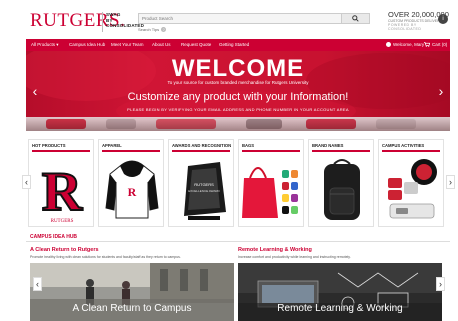 This screenshot has width=458, height=321. What do you see at coordinates (35, 91) in the screenshot?
I see `hero-prev-arrow: ‹` at bounding box center [35, 91].